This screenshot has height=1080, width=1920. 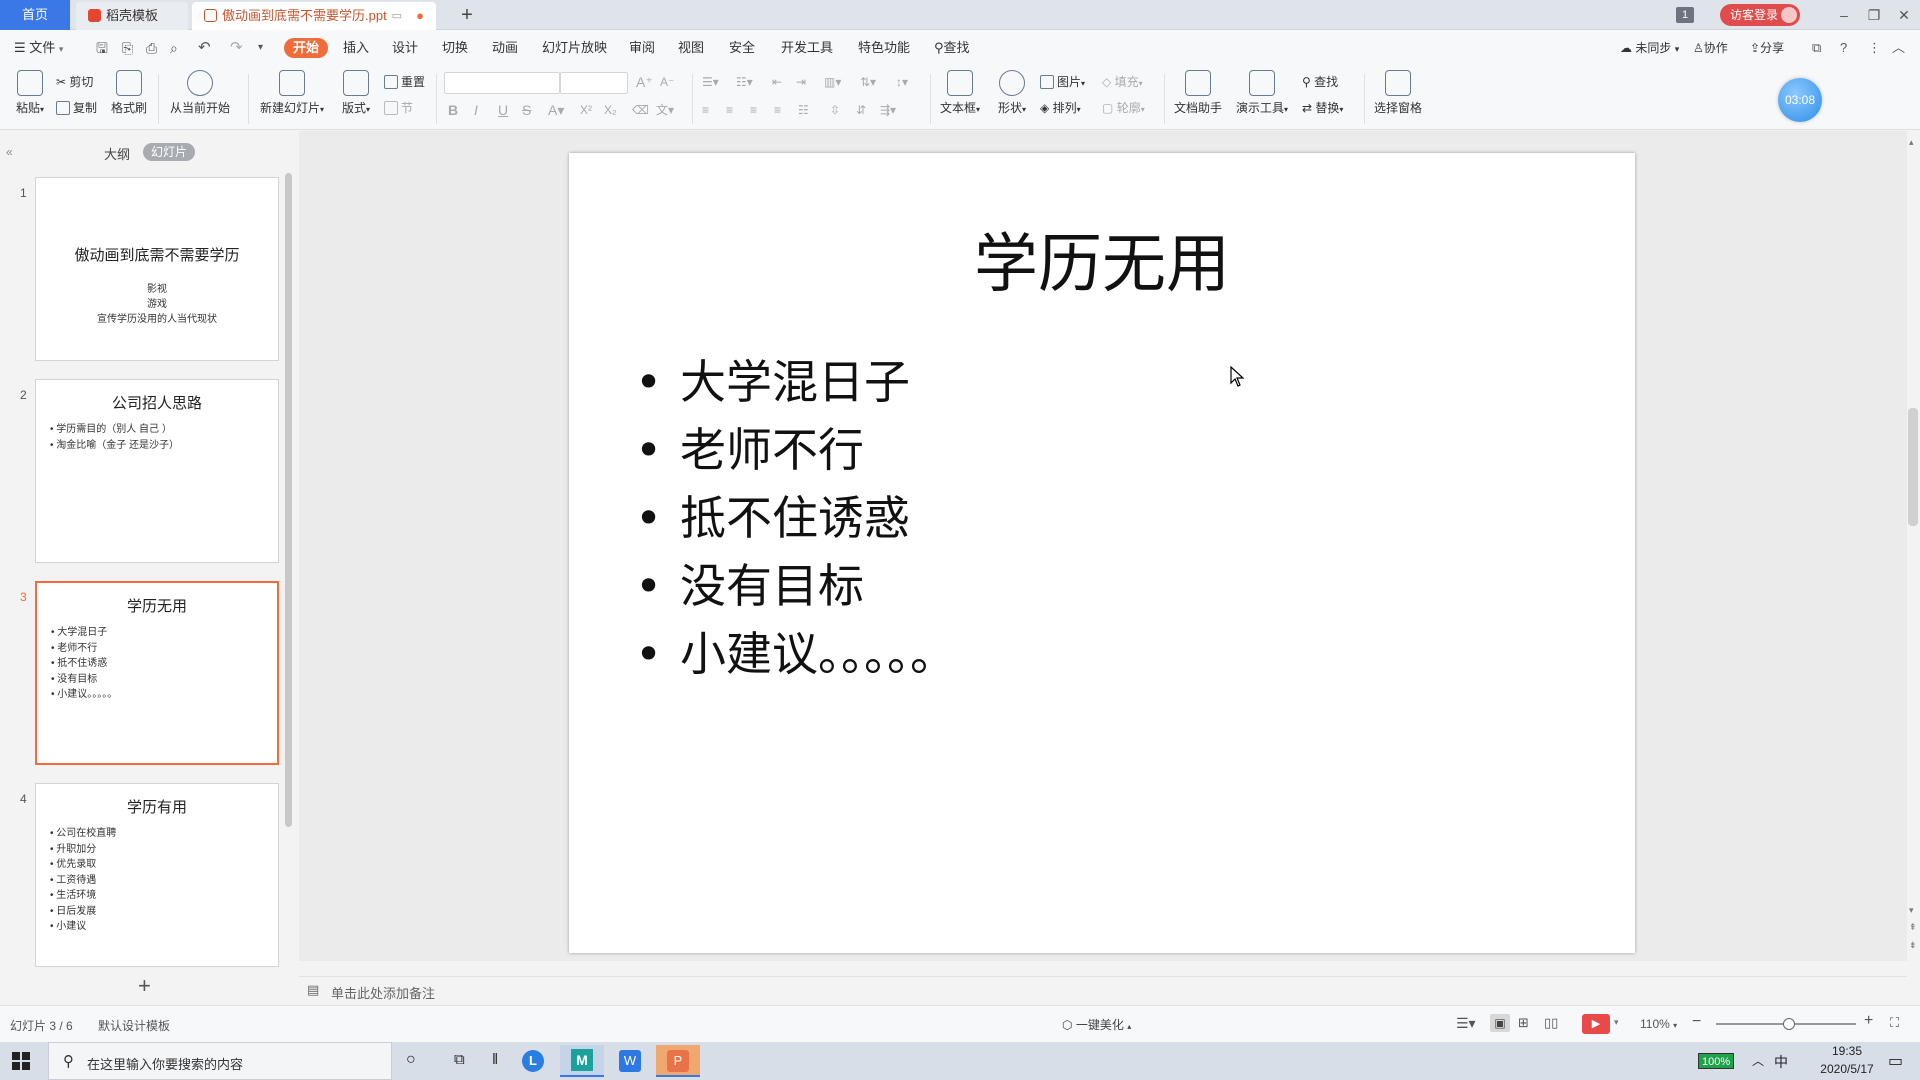 What do you see at coordinates (1123, 108) in the screenshot?
I see `outline-button: ▢ 轮廓▾` at bounding box center [1123, 108].